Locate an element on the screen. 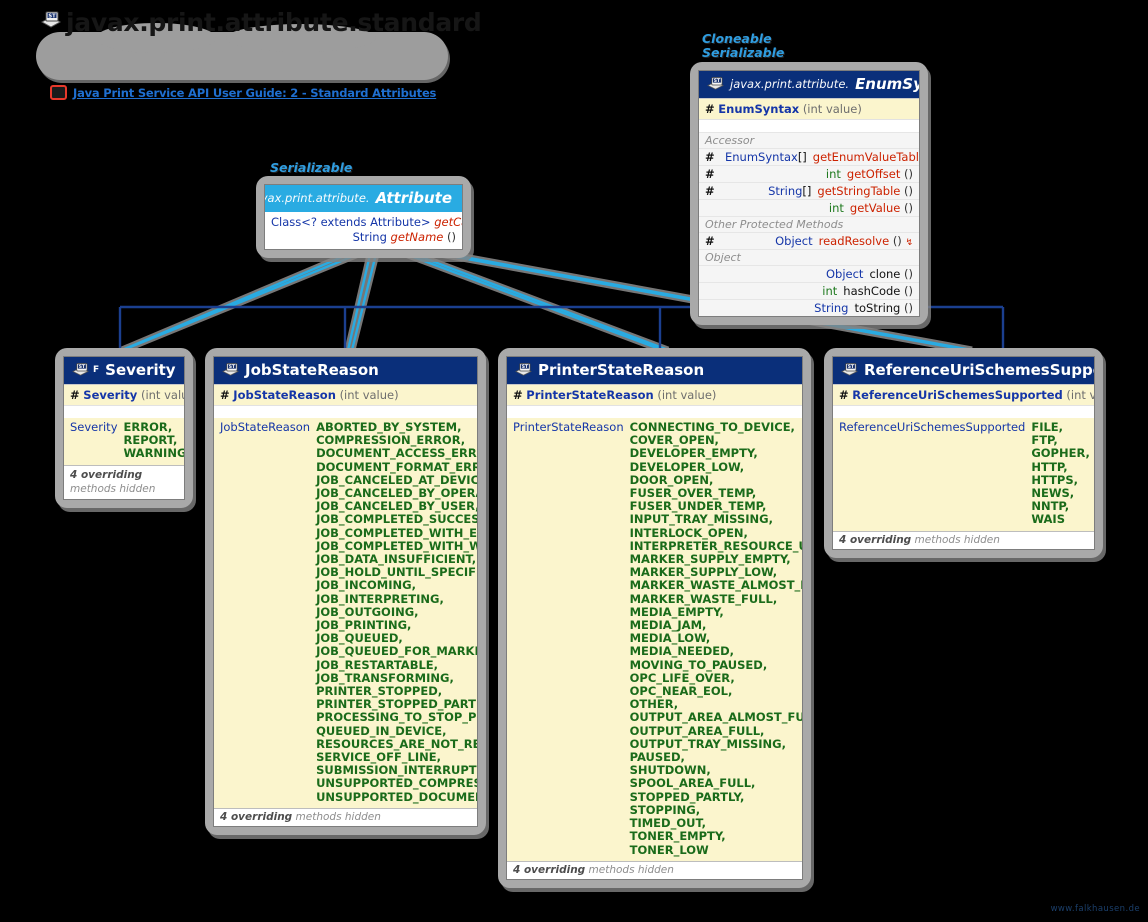  method-name: clone is located at coordinates (885, 274).